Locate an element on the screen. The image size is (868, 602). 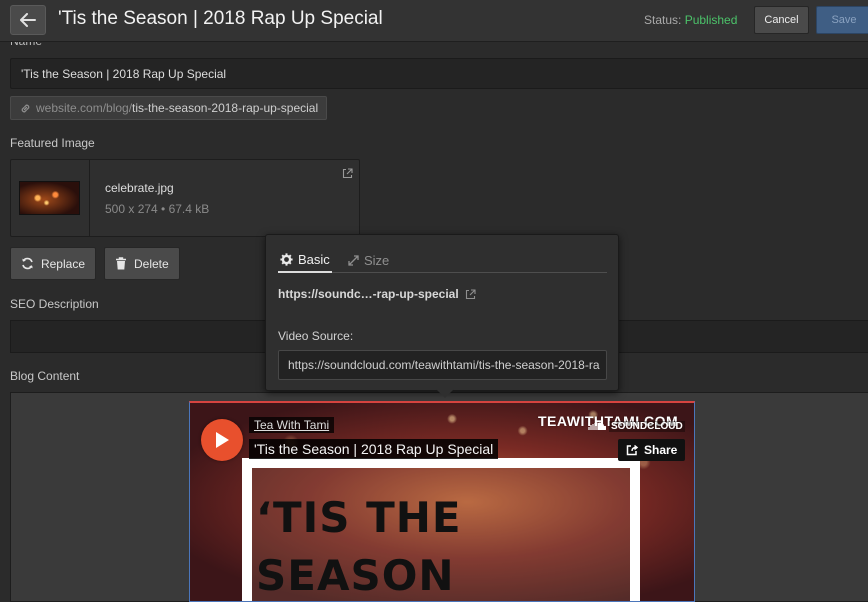
file-meta: 500 x 274 • 67.4 kB is located at coordinates (157, 209).